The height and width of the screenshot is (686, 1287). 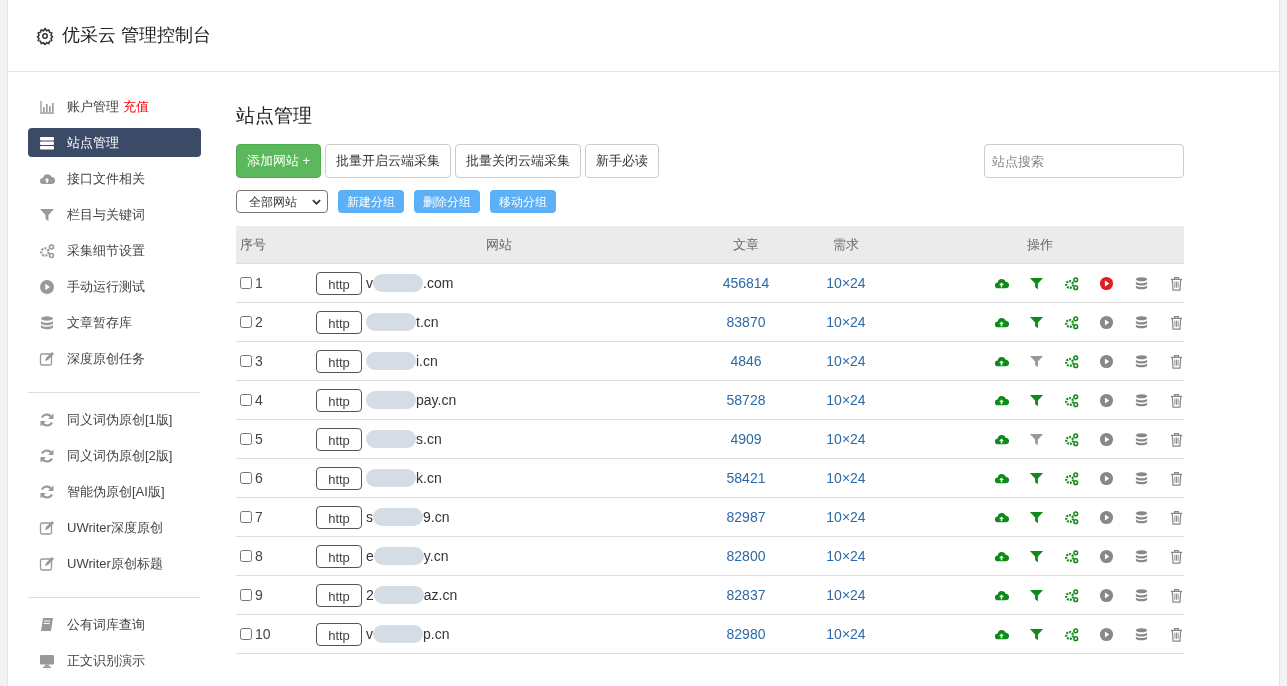 What do you see at coordinates (746, 555) in the screenshot?
I see `article-count: 82800` at bounding box center [746, 555].